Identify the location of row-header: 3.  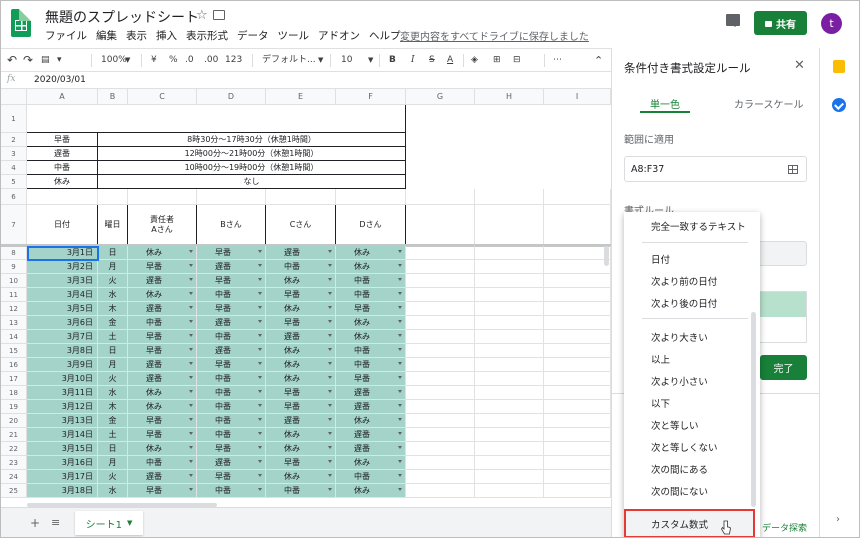
(14, 154).